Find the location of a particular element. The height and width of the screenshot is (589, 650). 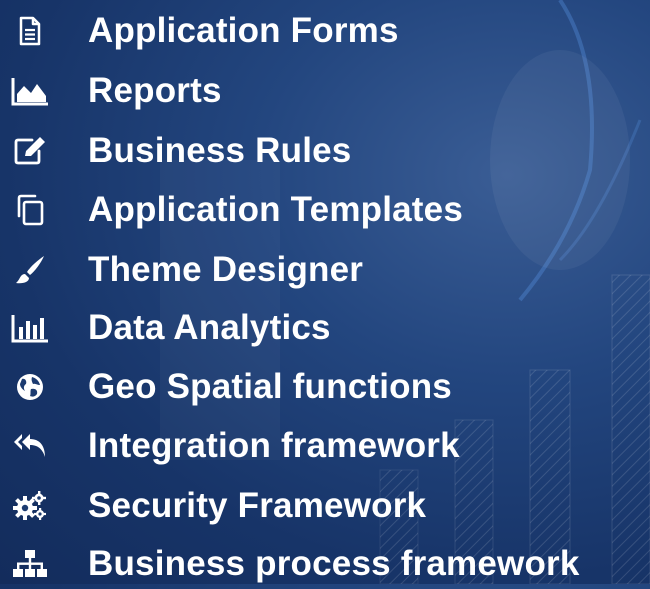

feature-label: Business process framework is located at coordinates (334, 563).